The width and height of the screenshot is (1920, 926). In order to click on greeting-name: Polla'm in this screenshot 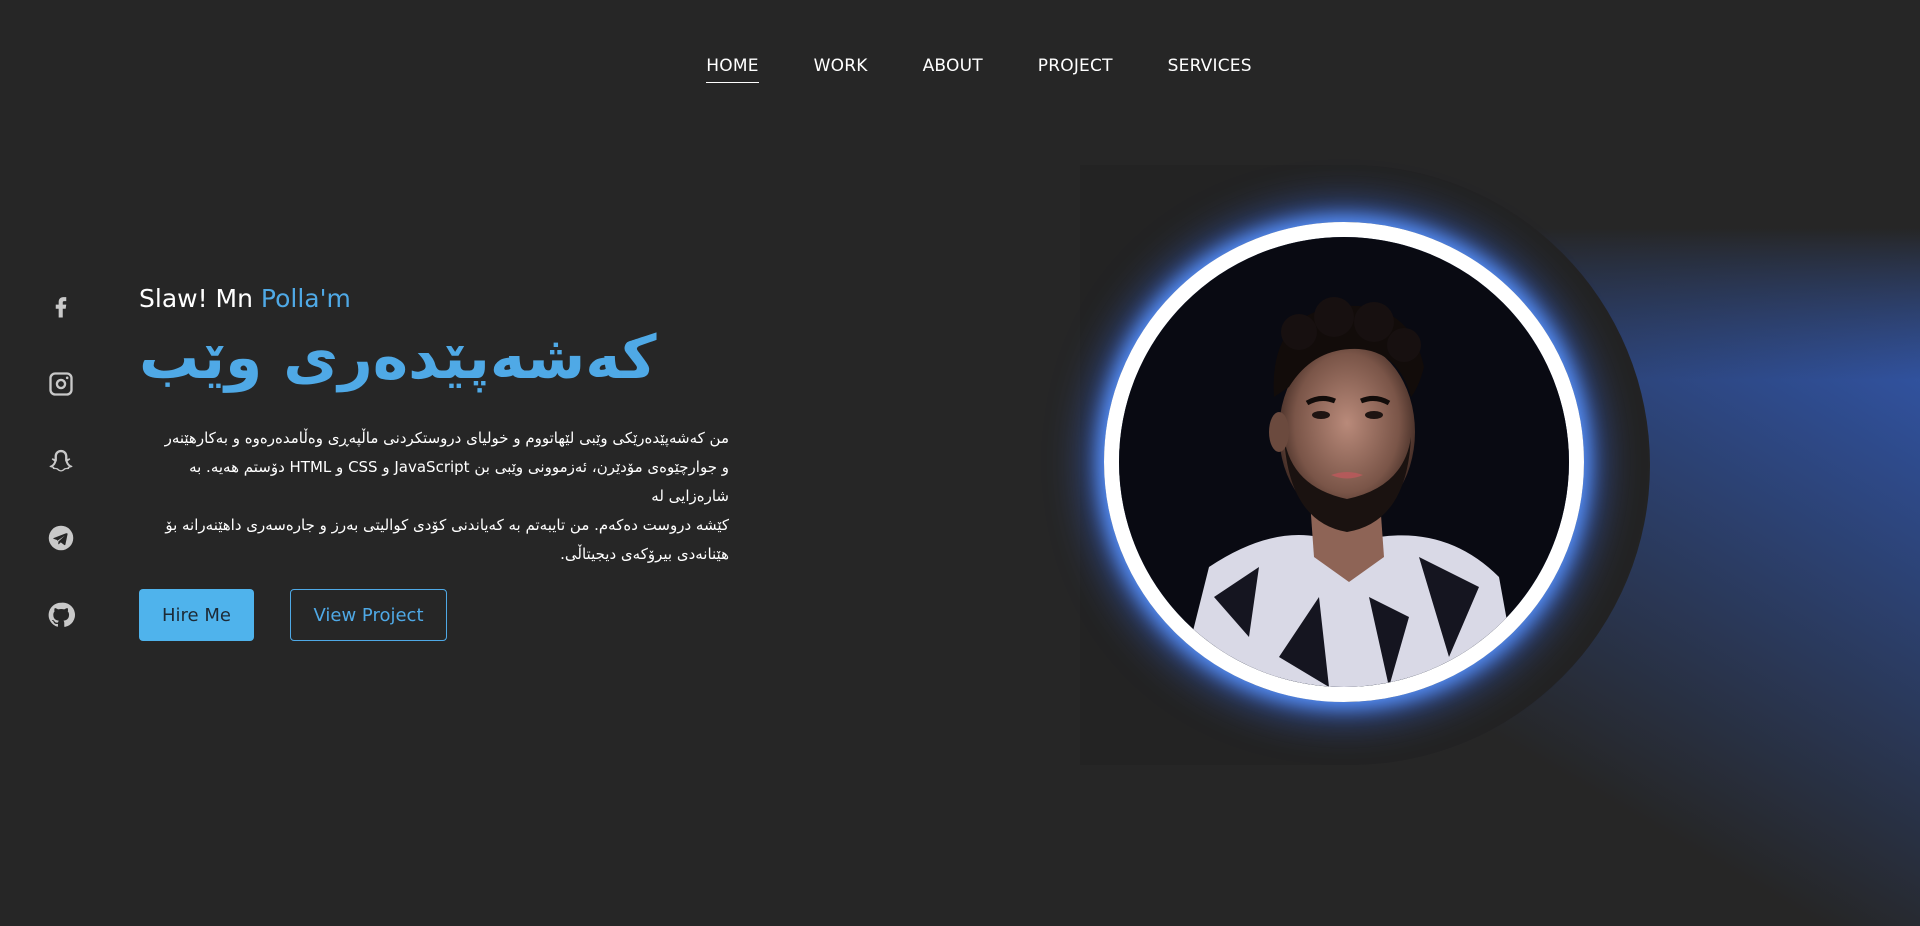, I will do `click(305, 298)`.